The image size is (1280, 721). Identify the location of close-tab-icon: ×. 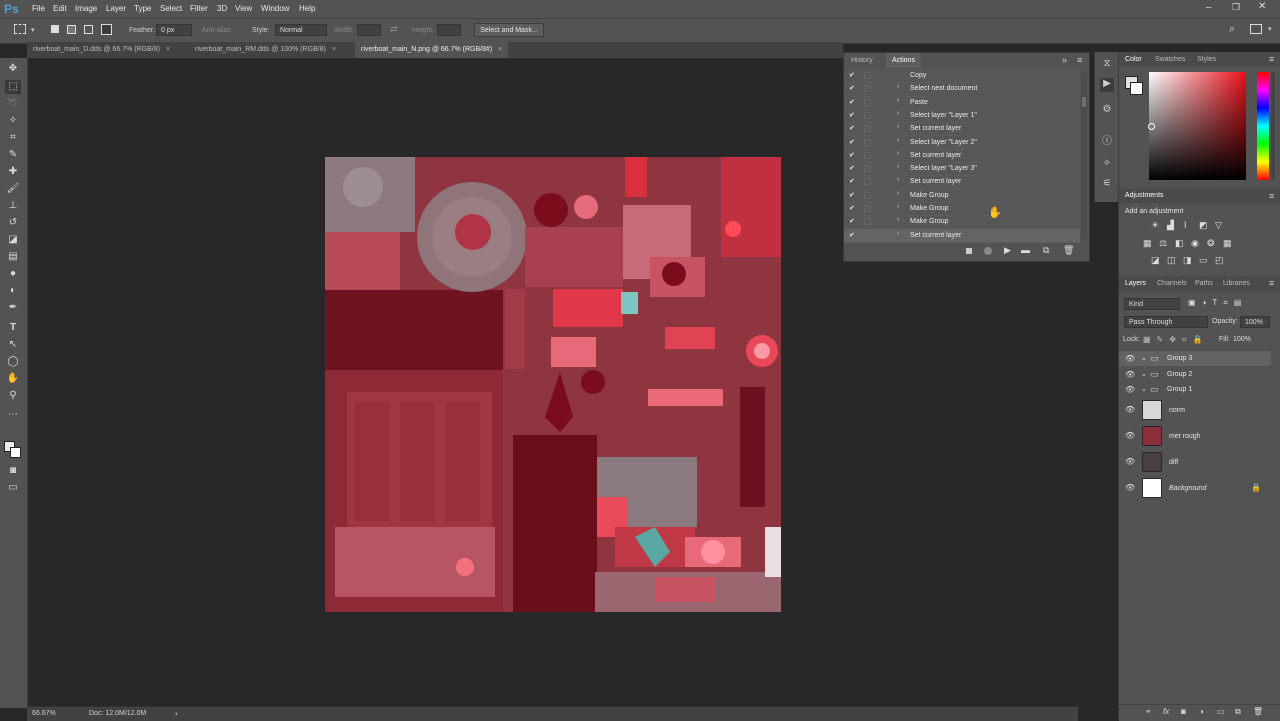
(500, 49).